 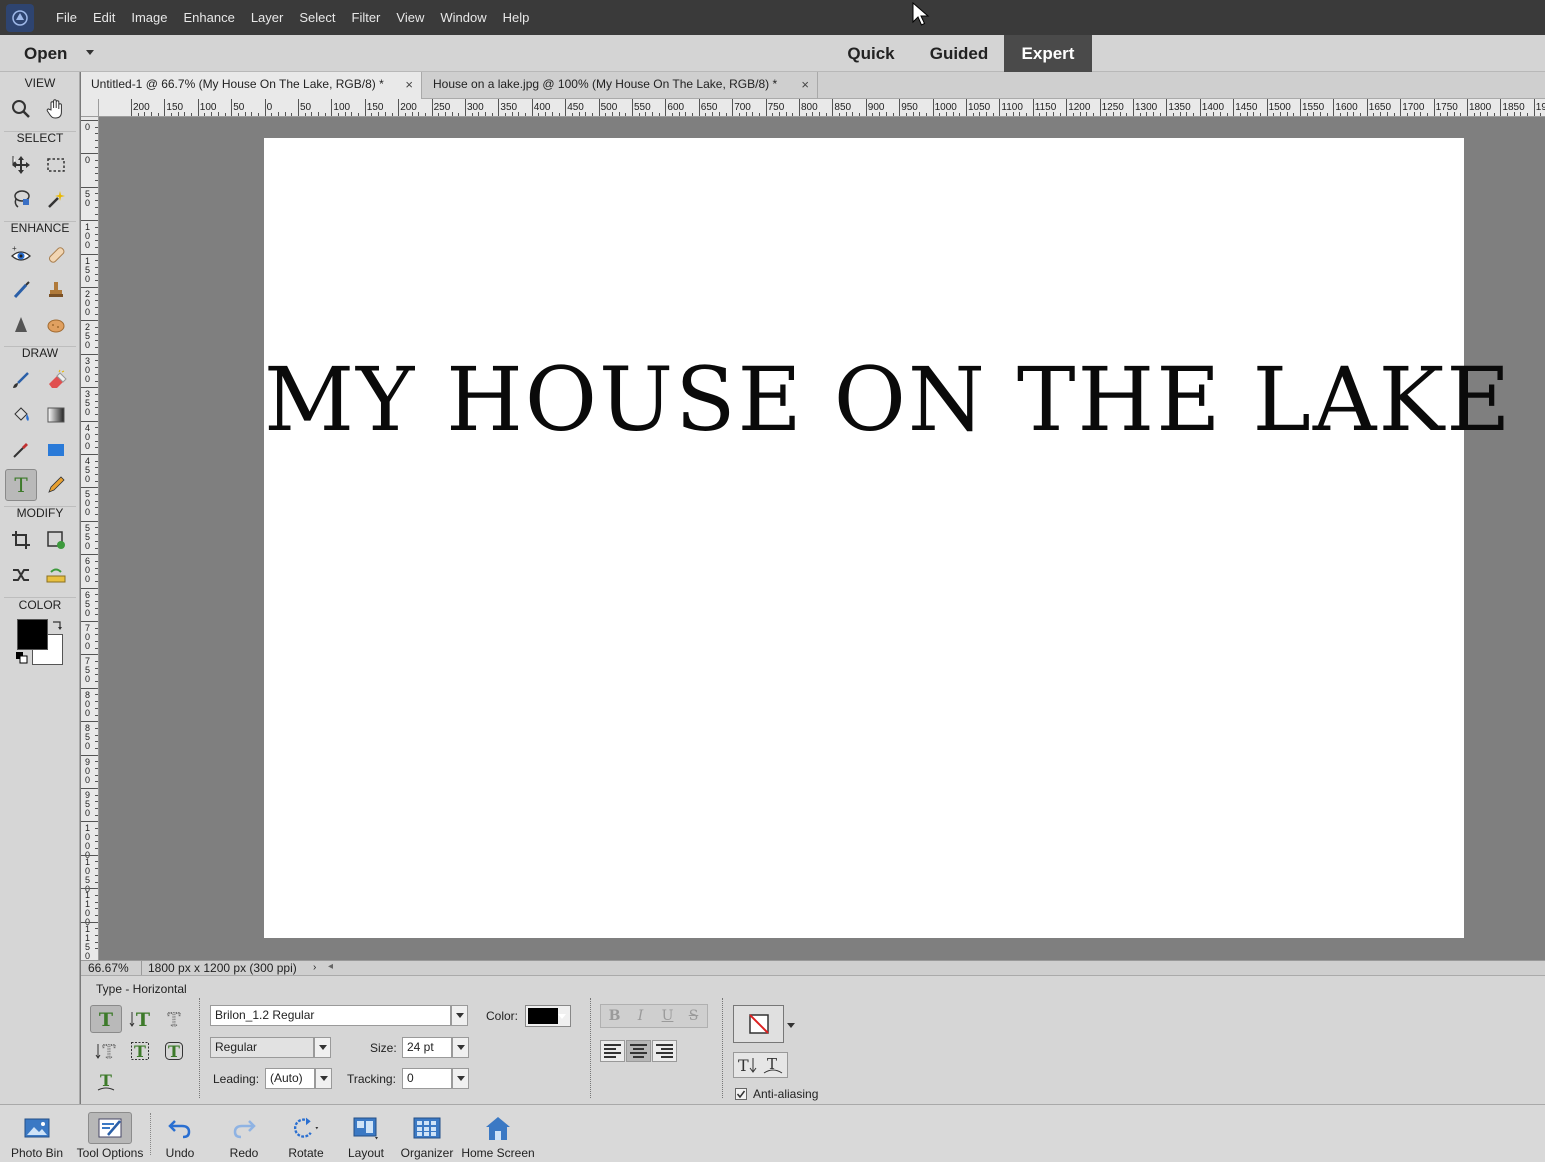 What do you see at coordinates (57, 626) in the screenshot?
I see `swap-colors-icon` at bounding box center [57, 626].